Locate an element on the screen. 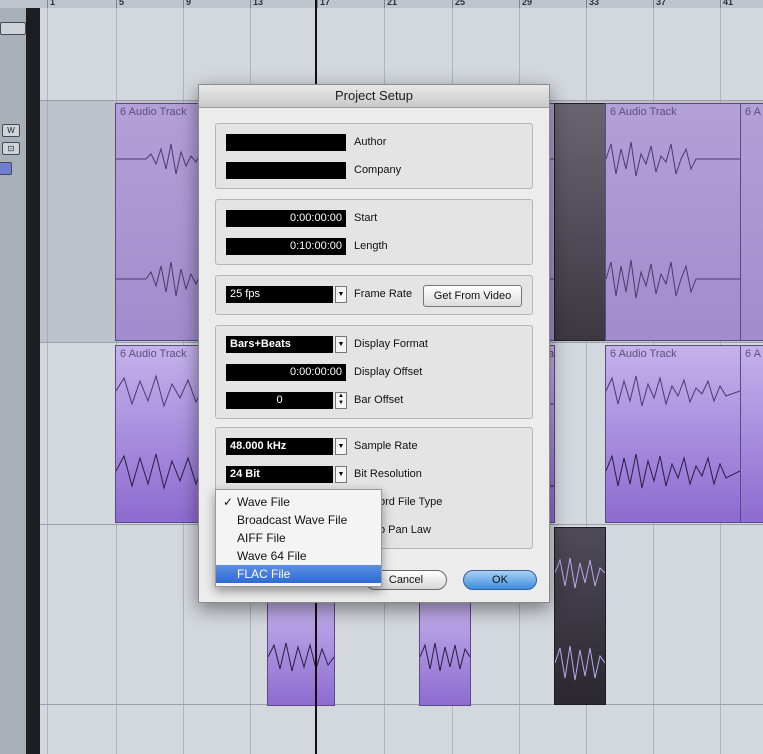 The width and height of the screenshot is (763, 754). track-list-panel: W ⊡ is located at coordinates (13, 381).